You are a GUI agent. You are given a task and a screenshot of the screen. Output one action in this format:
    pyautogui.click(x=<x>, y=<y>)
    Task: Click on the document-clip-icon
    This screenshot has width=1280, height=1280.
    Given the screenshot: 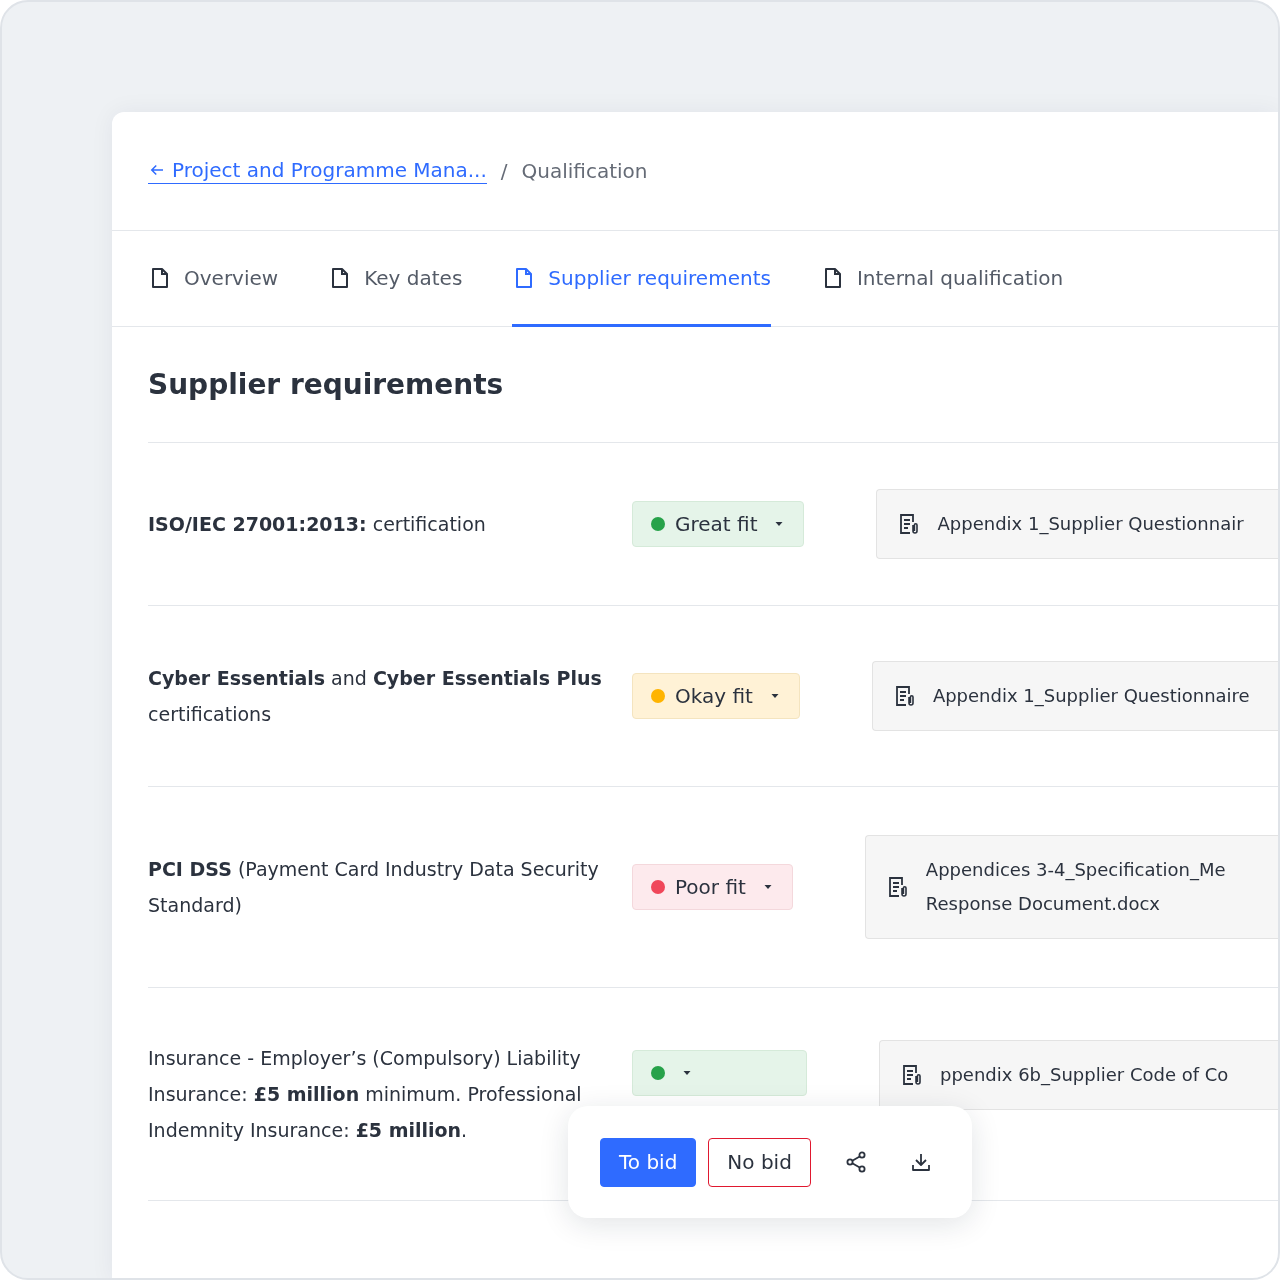 What is the action you would take?
    pyautogui.click(x=912, y=1075)
    